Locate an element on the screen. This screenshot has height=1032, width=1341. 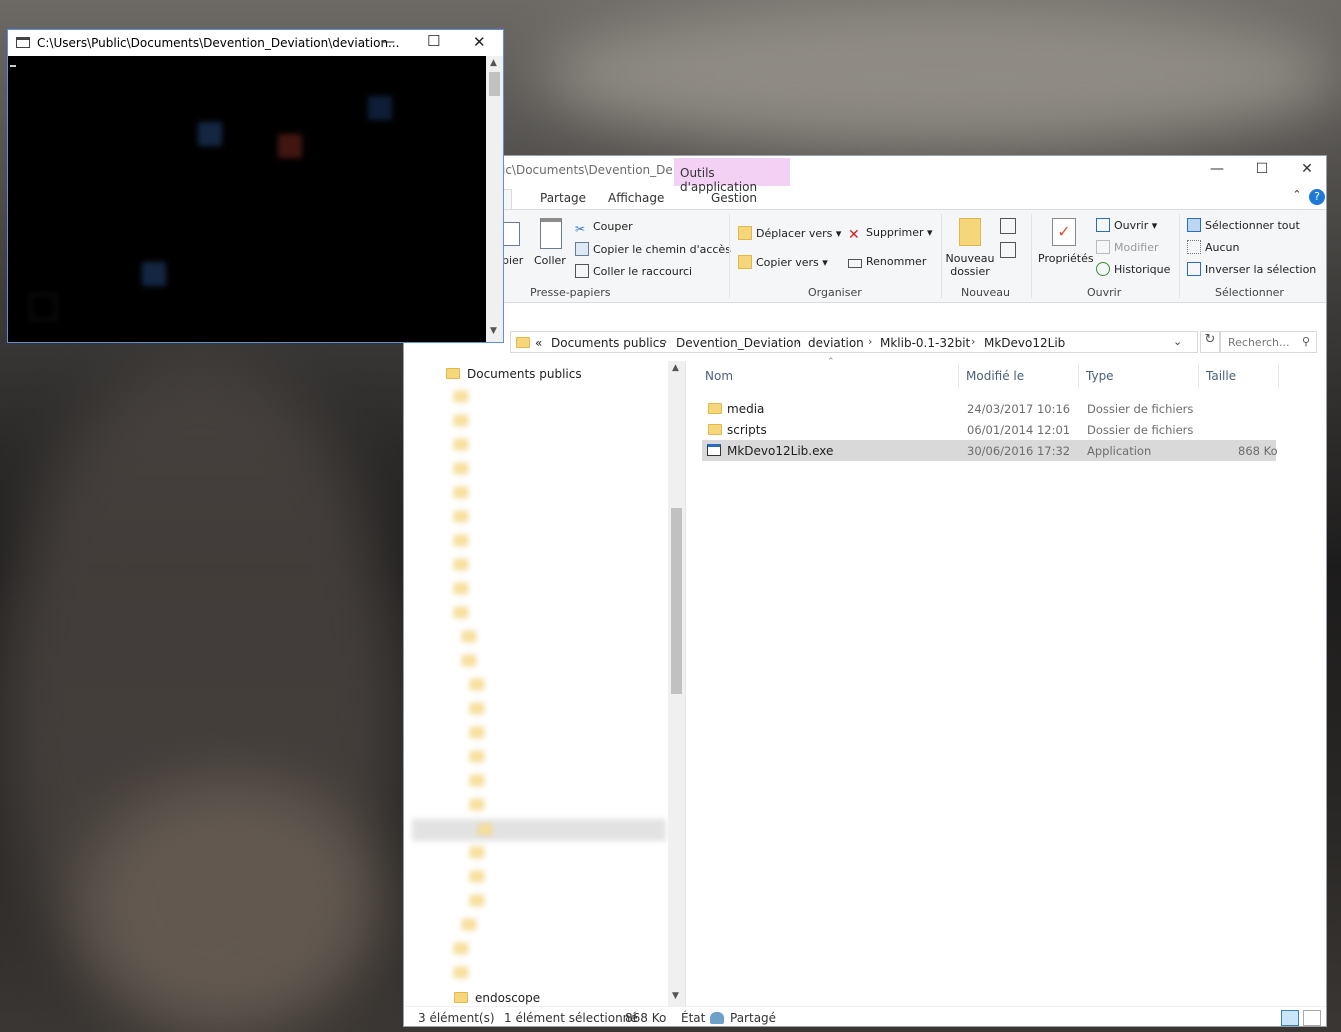
select-none-button: Aucun is located at coordinates (1213, 247).